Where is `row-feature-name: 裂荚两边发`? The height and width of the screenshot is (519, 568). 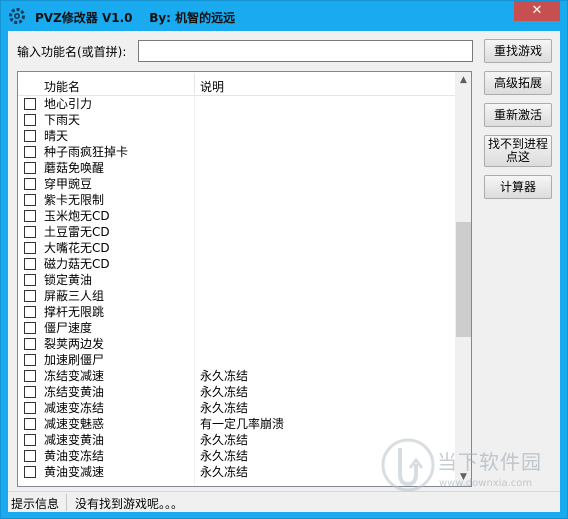
row-feature-name: 裂荚两边发 is located at coordinates (74, 344).